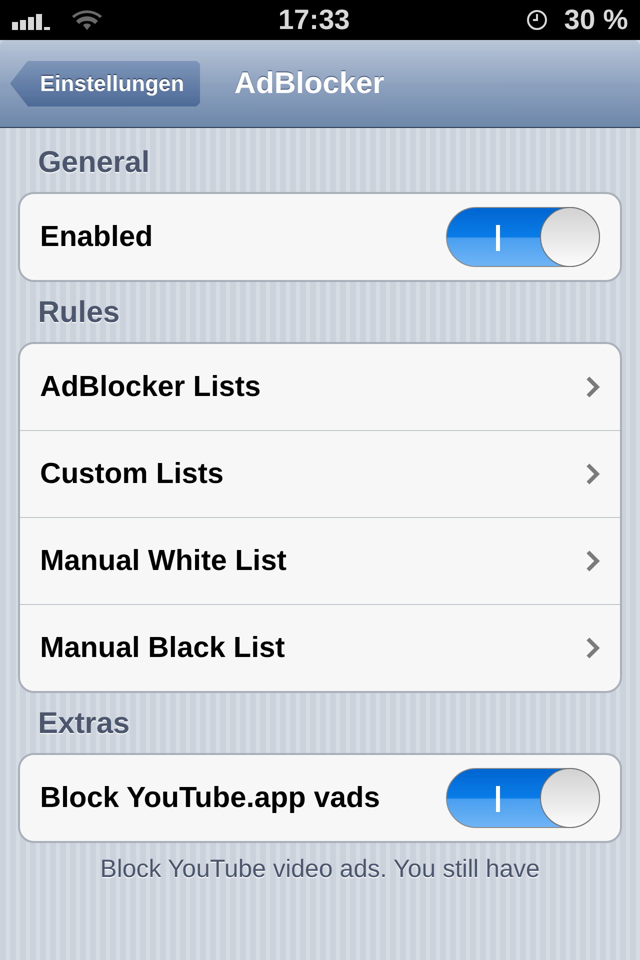 The width and height of the screenshot is (640, 960). Describe the element at coordinates (320, 387) in the screenshot. I see `settings-row: AdBlocker Lists` at that location.